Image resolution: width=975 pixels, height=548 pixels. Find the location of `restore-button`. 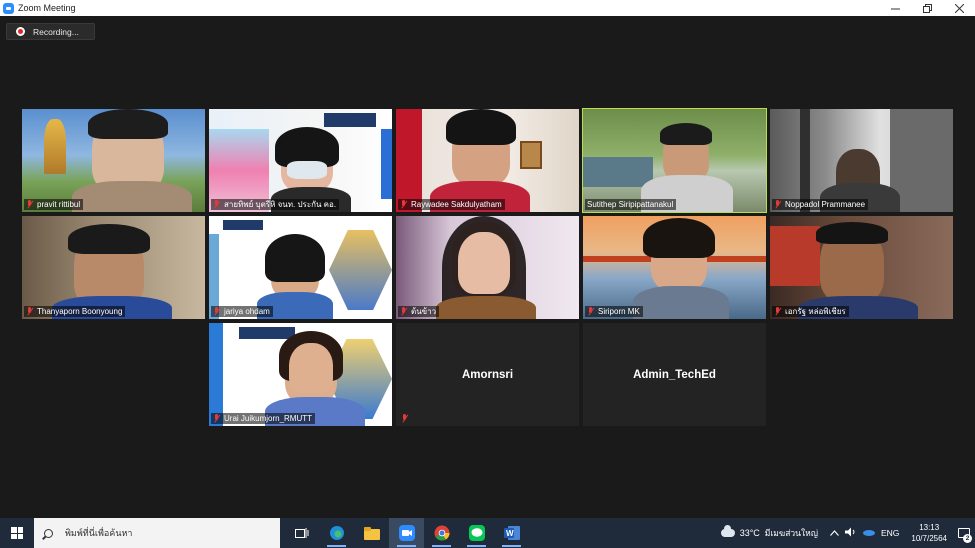

restore-button is located at coordinates (927, 8).